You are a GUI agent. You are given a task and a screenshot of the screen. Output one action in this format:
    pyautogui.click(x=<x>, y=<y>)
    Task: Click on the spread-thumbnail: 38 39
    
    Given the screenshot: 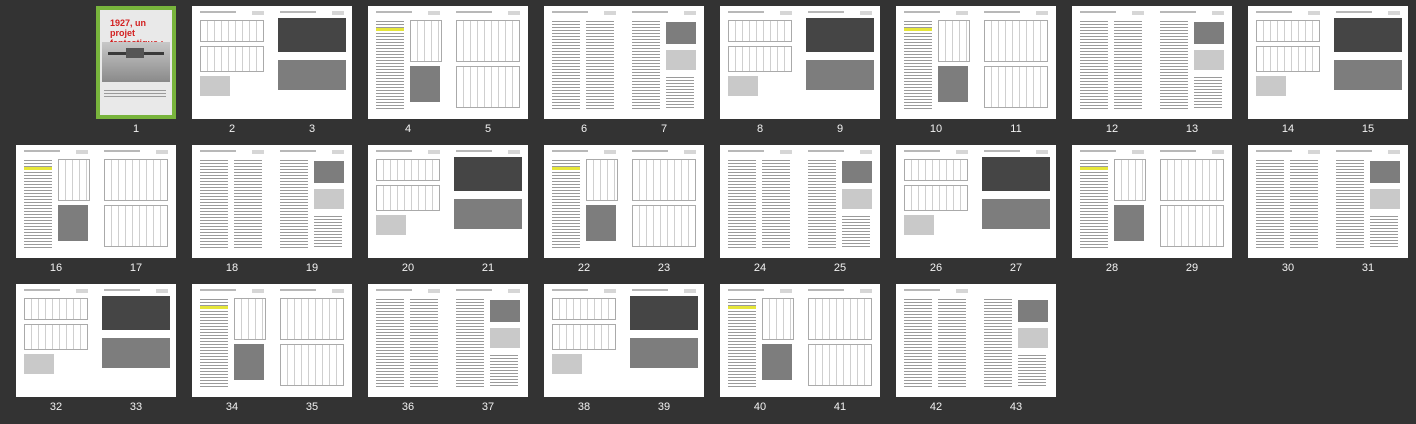 What is the action you would take?
    pyautogui.click(x=624, y=350)
    